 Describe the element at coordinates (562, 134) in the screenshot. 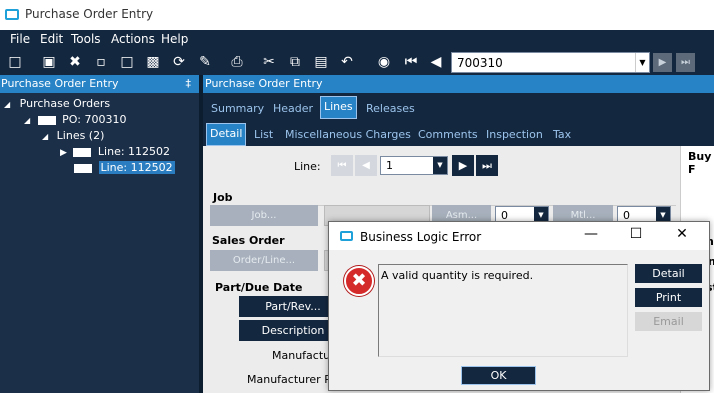

I see `tab-tax: Tax` at that location.